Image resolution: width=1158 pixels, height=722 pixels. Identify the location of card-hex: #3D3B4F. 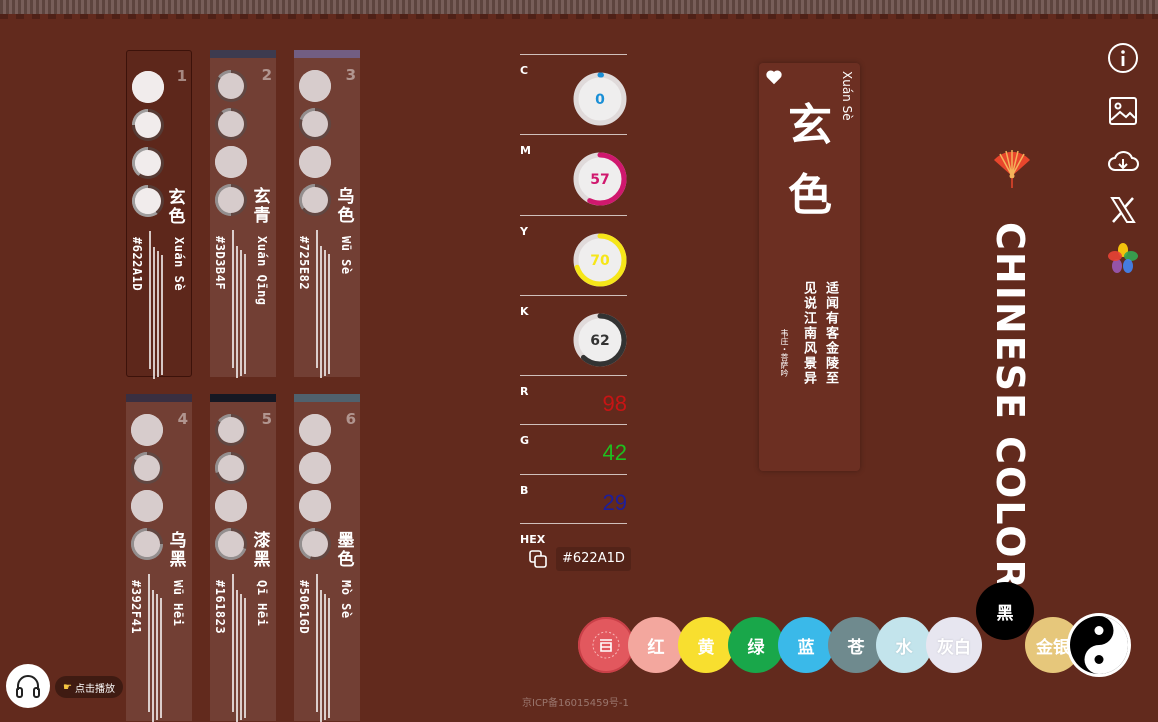
(220, 263).